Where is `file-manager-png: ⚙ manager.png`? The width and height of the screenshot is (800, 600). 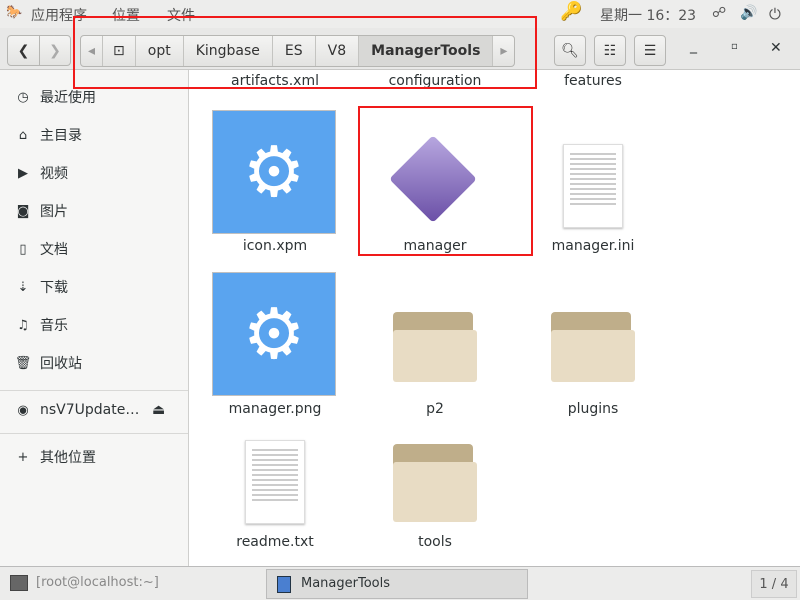
file-manager-png: ⚙ manager.png is located at coordinates (275, 345).